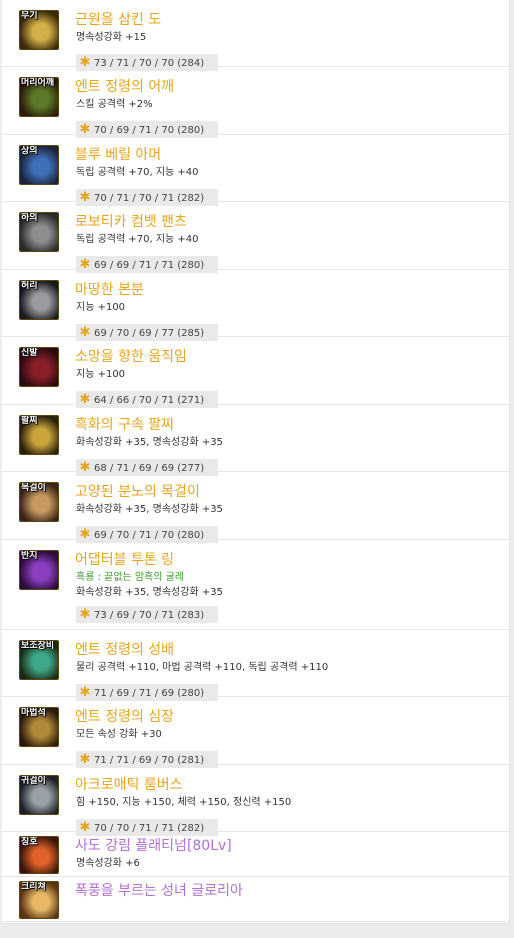 This screenshot has height=938, width=514. Describe the element at coordinates (39, 300) in the screenshot. I see `belt-icon: 허리` at that location.